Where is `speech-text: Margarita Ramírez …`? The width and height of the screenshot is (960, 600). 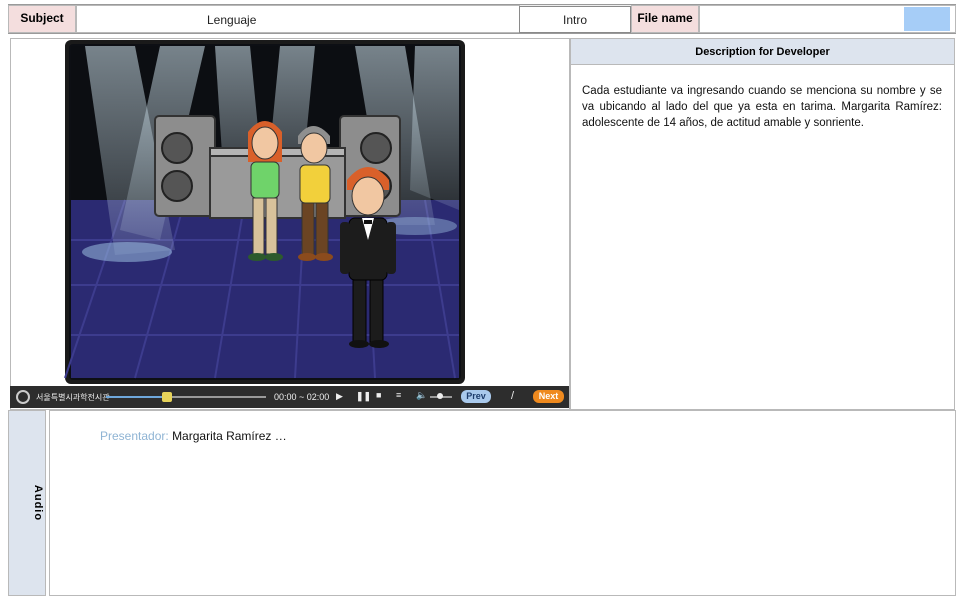 speech-text: Margarita Ramírez … is located at coordinates (229, 436).